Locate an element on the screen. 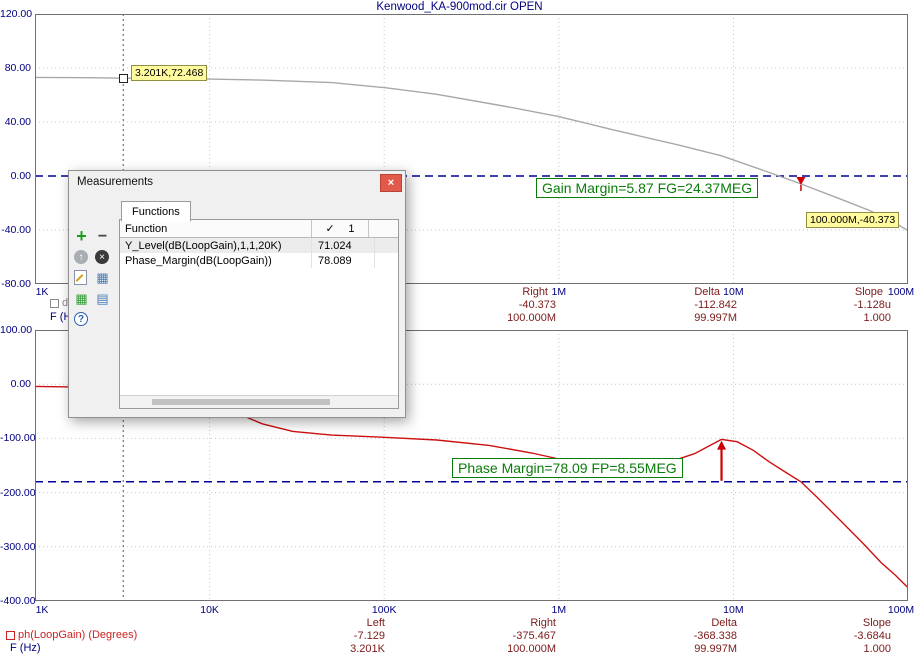 Image resolution: width=919 pixels, height=659 pixels. phase-readout-slope-freq: 1.000 is located at coordinates (877, 649).